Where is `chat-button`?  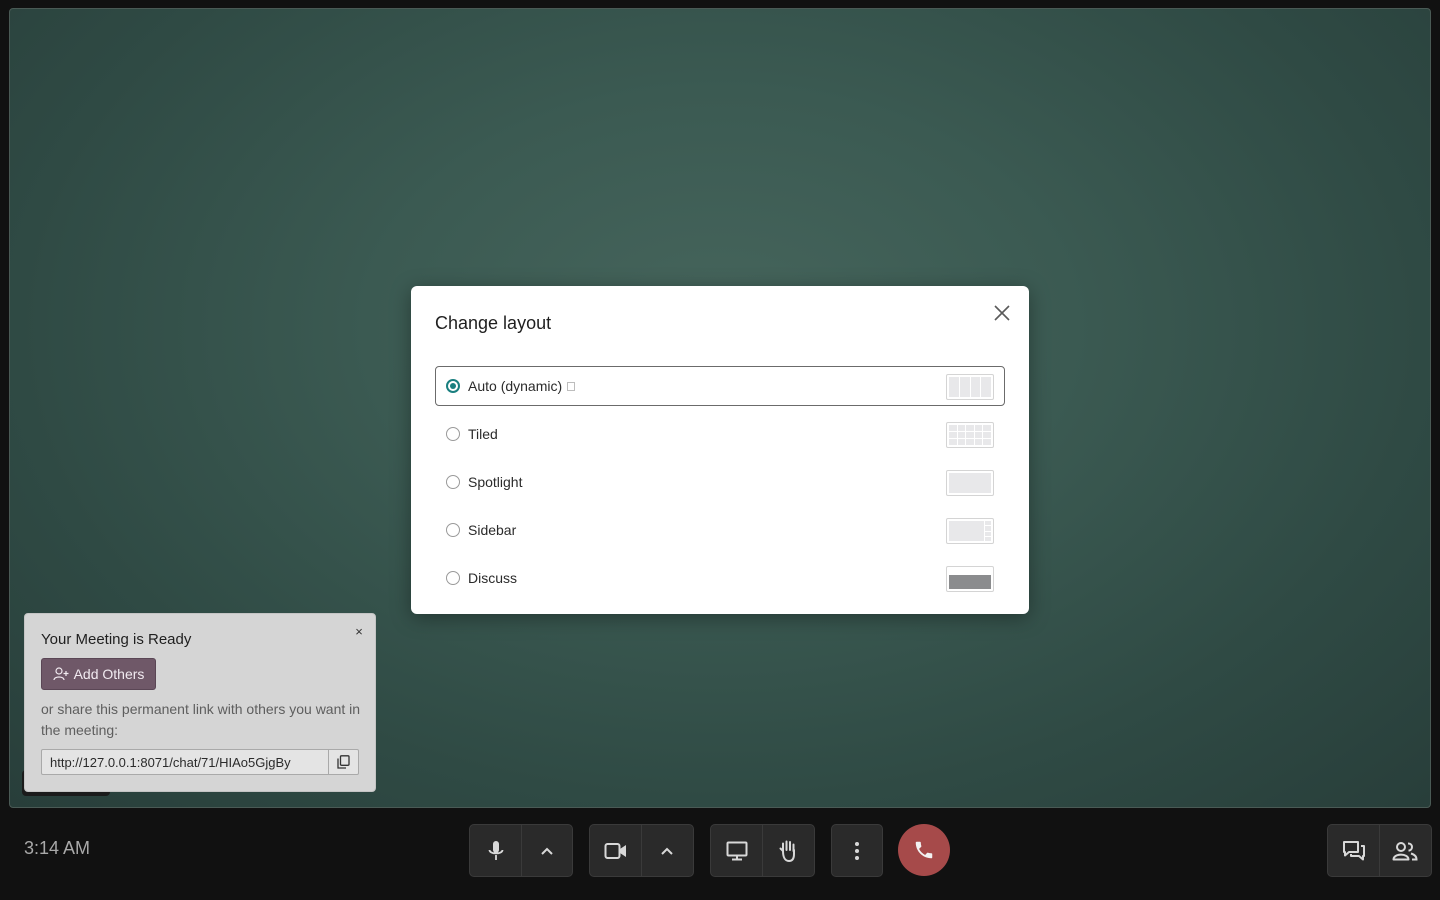 chat-button is located at coordinates (1353, 850).